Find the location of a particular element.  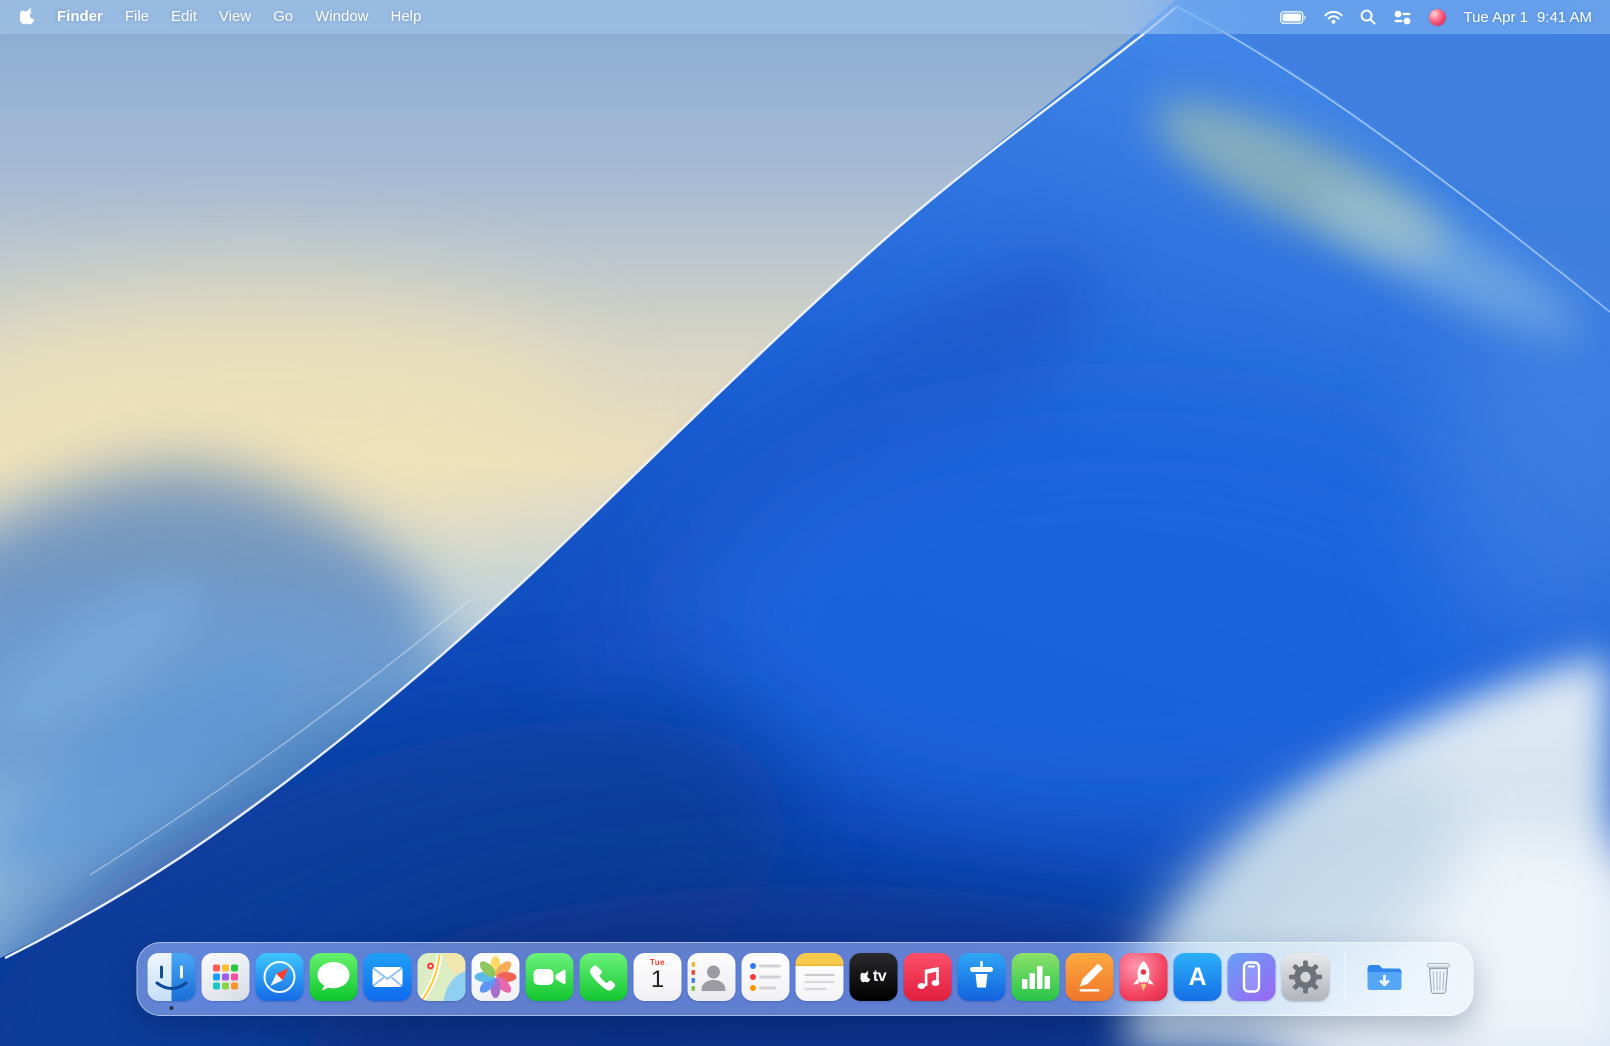

dock-item-pages is located at coordinates (1089, 977).